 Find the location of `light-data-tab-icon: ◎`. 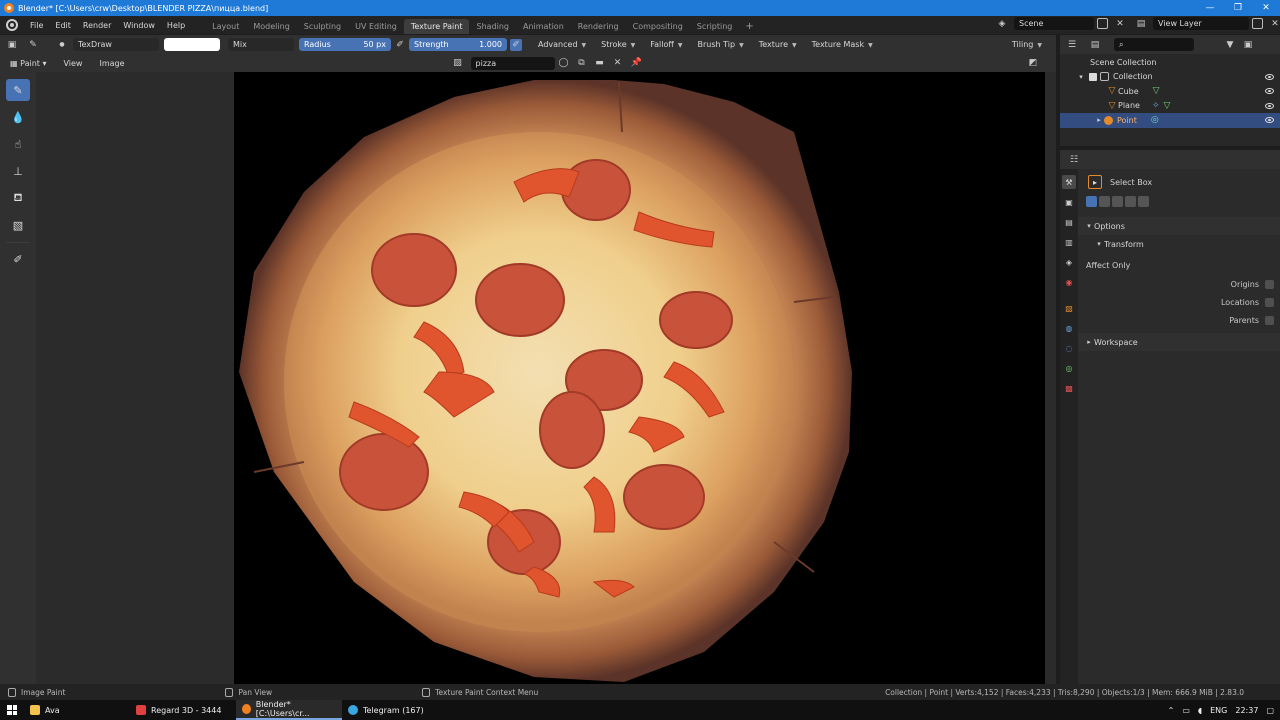

light-data-tab-icon: ◎ is located at coordinates (1069, 368).